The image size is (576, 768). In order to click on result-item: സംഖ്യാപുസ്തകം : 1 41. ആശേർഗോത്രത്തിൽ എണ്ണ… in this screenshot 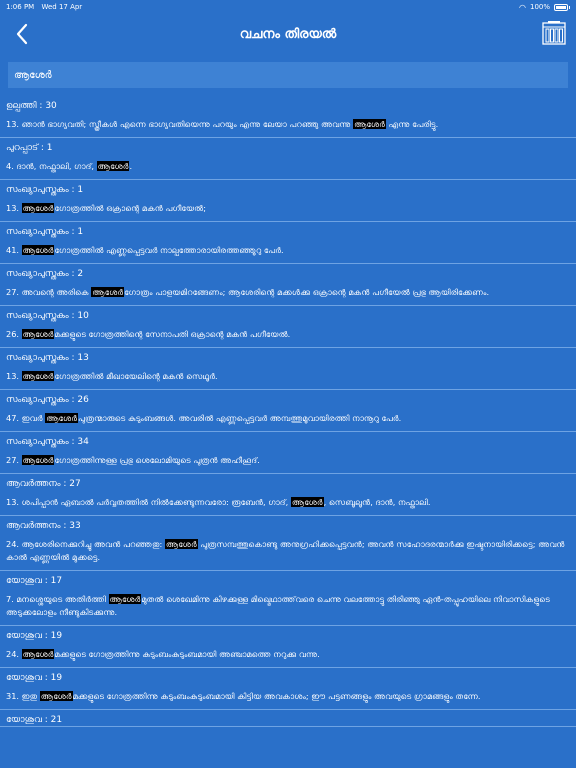, I will do `click(288, 243)`.